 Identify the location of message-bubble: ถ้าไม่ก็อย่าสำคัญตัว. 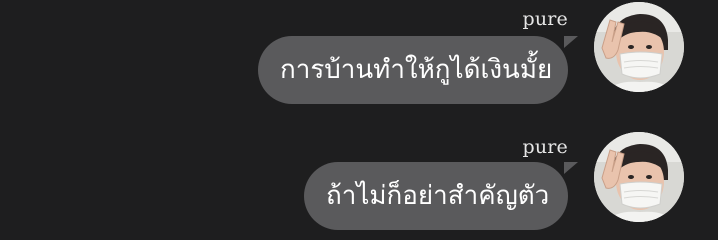
(441, 196).